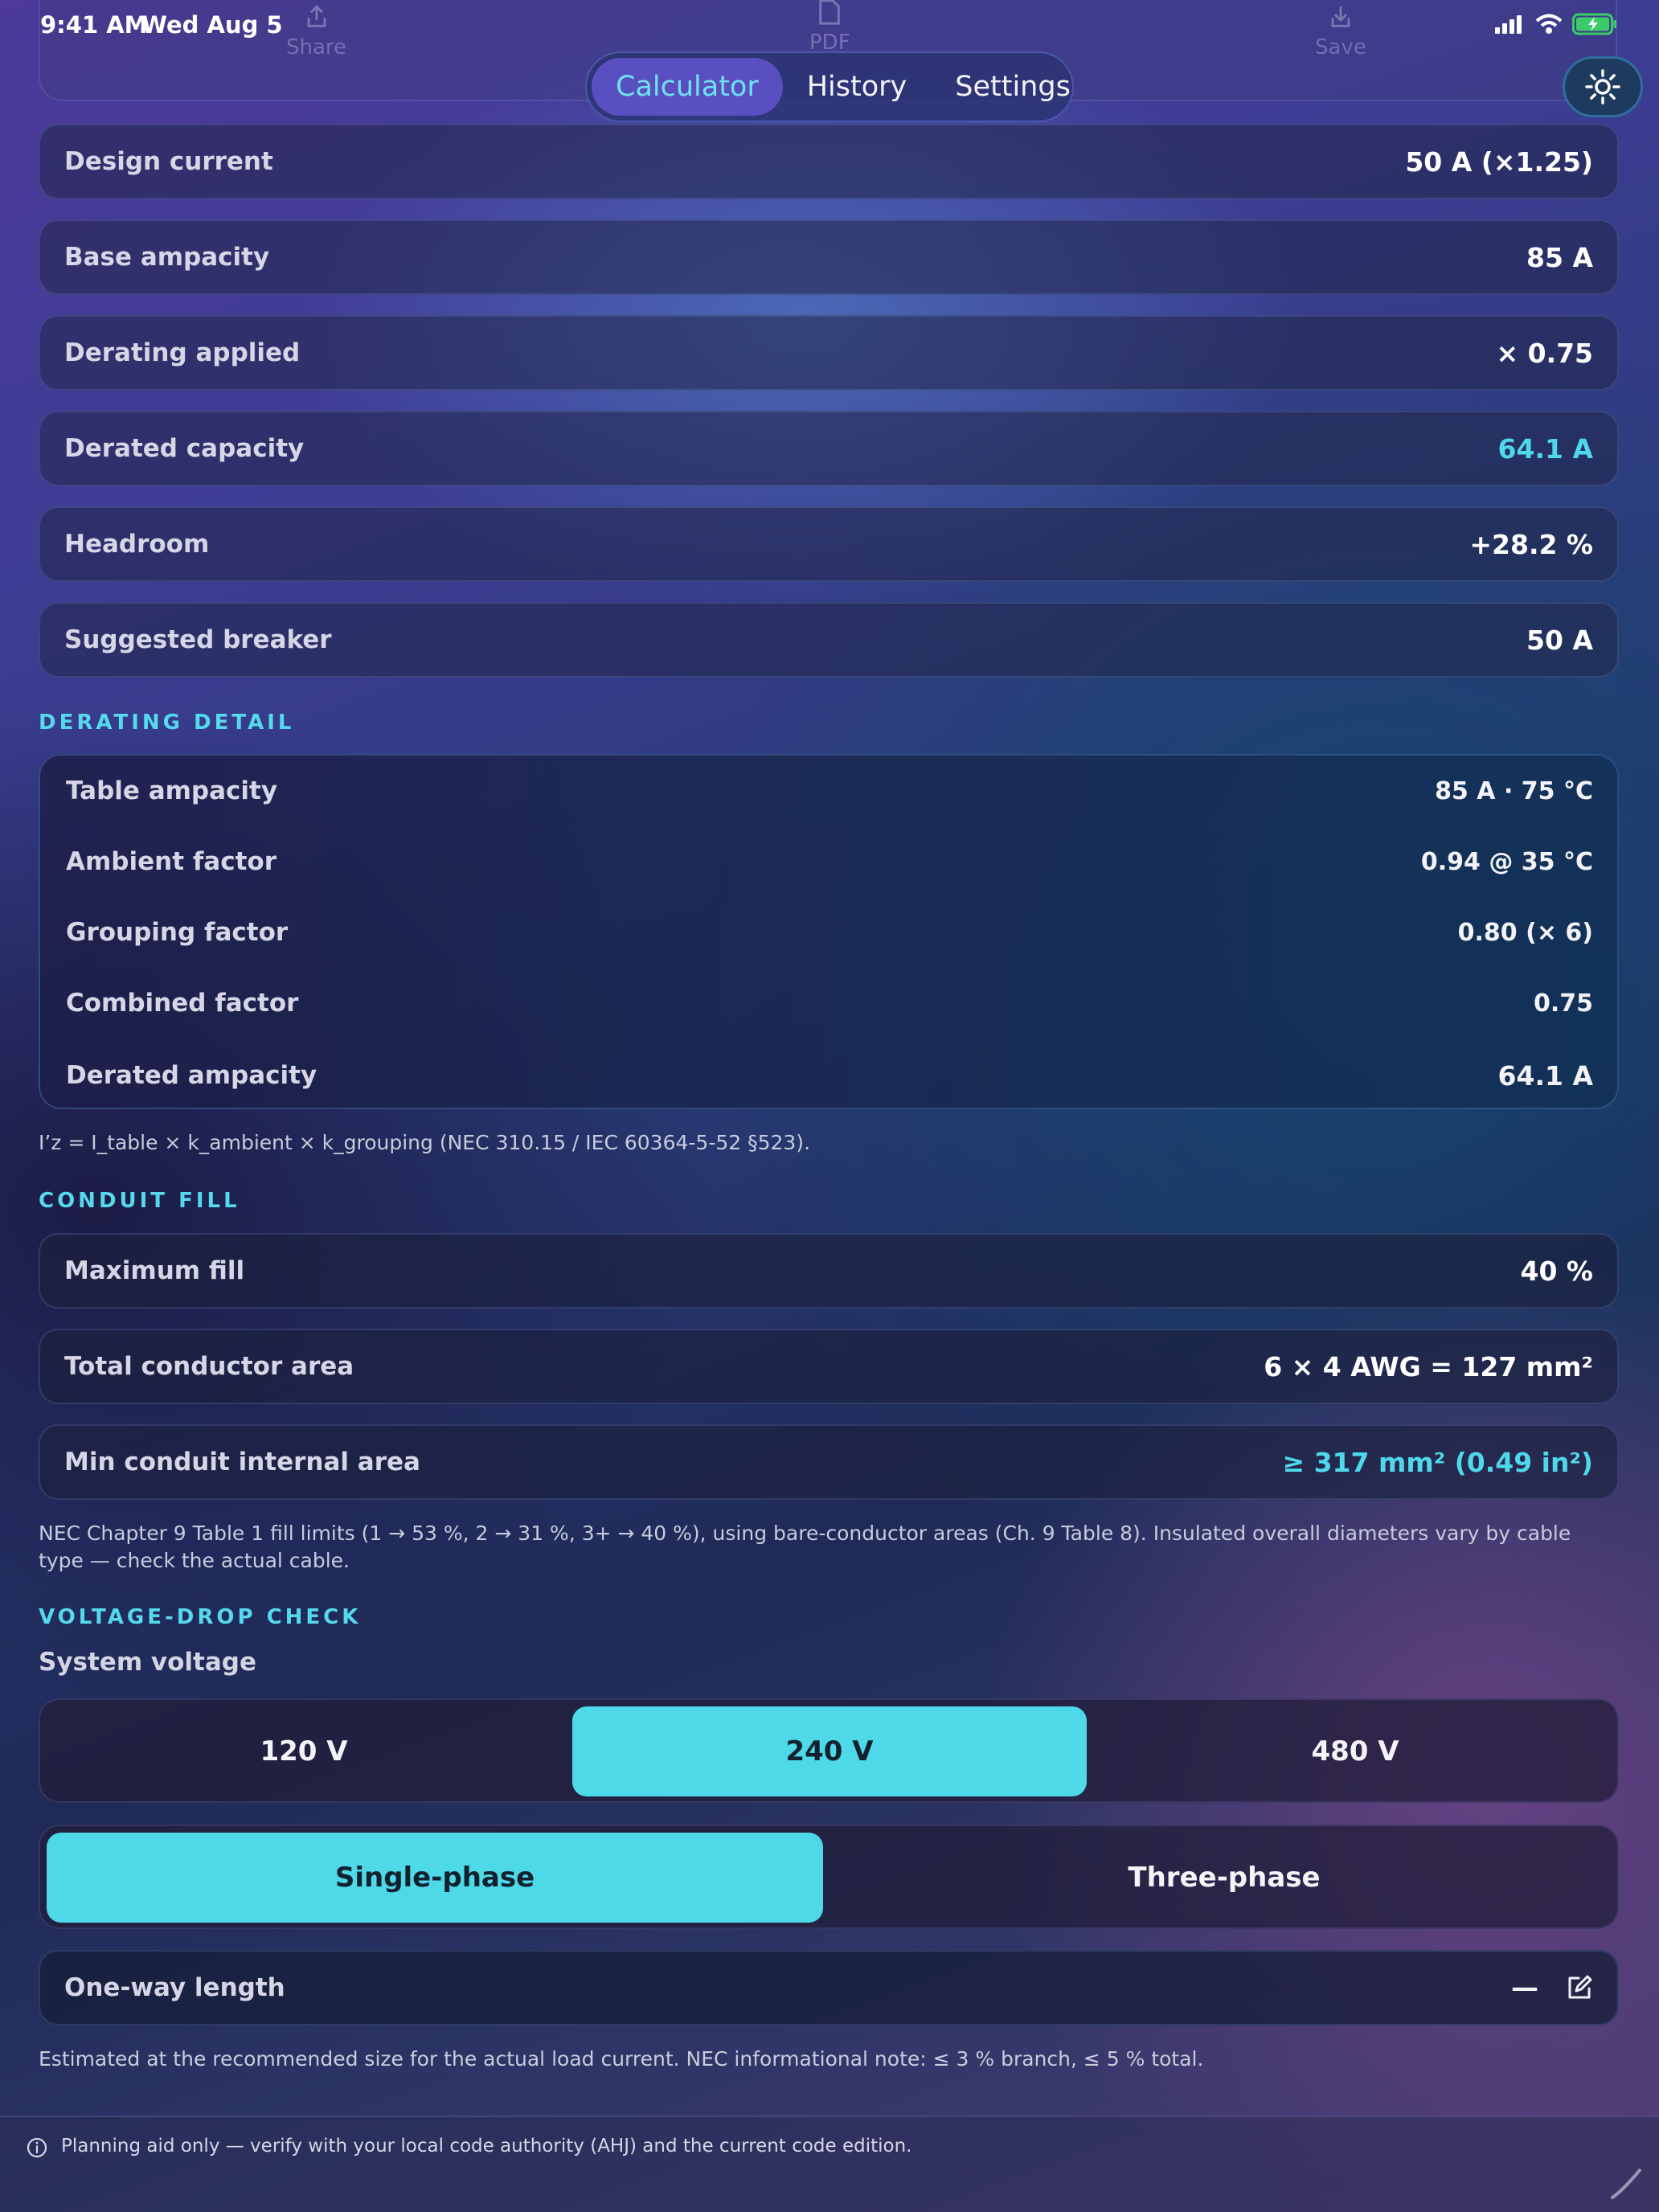  I want to click on phase-selector: Single-phase Three-phase, so click(829, 1877).